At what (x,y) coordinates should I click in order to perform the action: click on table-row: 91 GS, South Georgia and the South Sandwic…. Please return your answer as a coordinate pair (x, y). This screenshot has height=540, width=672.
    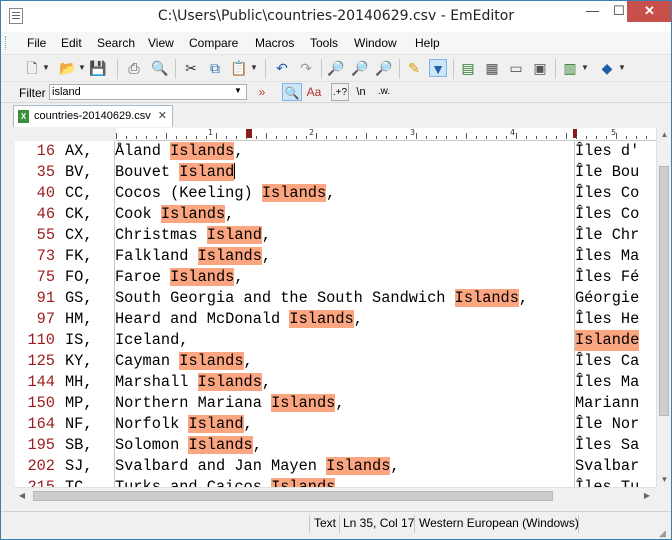
    Looking at the image, I should click on (335, 298).